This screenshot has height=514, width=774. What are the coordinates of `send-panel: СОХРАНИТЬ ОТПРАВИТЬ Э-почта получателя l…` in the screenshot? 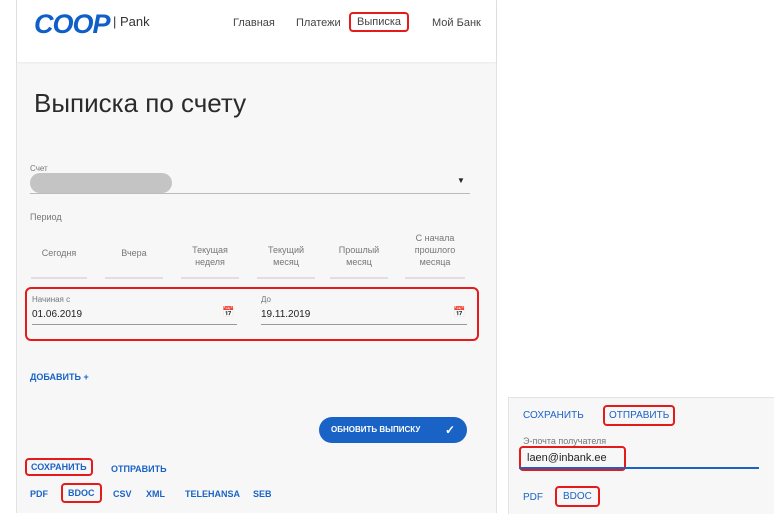 It's located at (641, 455).